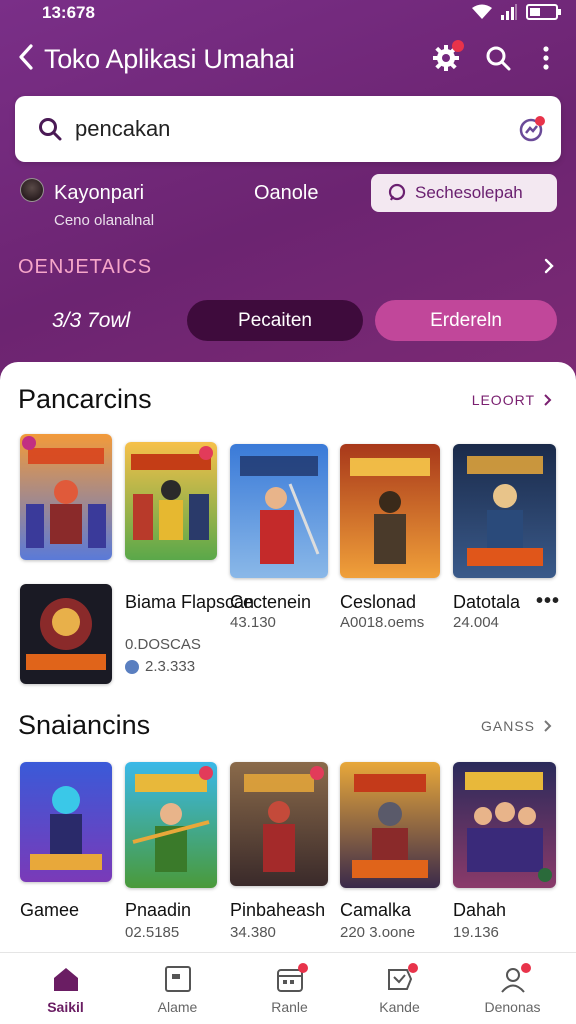  I want to click on rating-icon, so click(132, 667).